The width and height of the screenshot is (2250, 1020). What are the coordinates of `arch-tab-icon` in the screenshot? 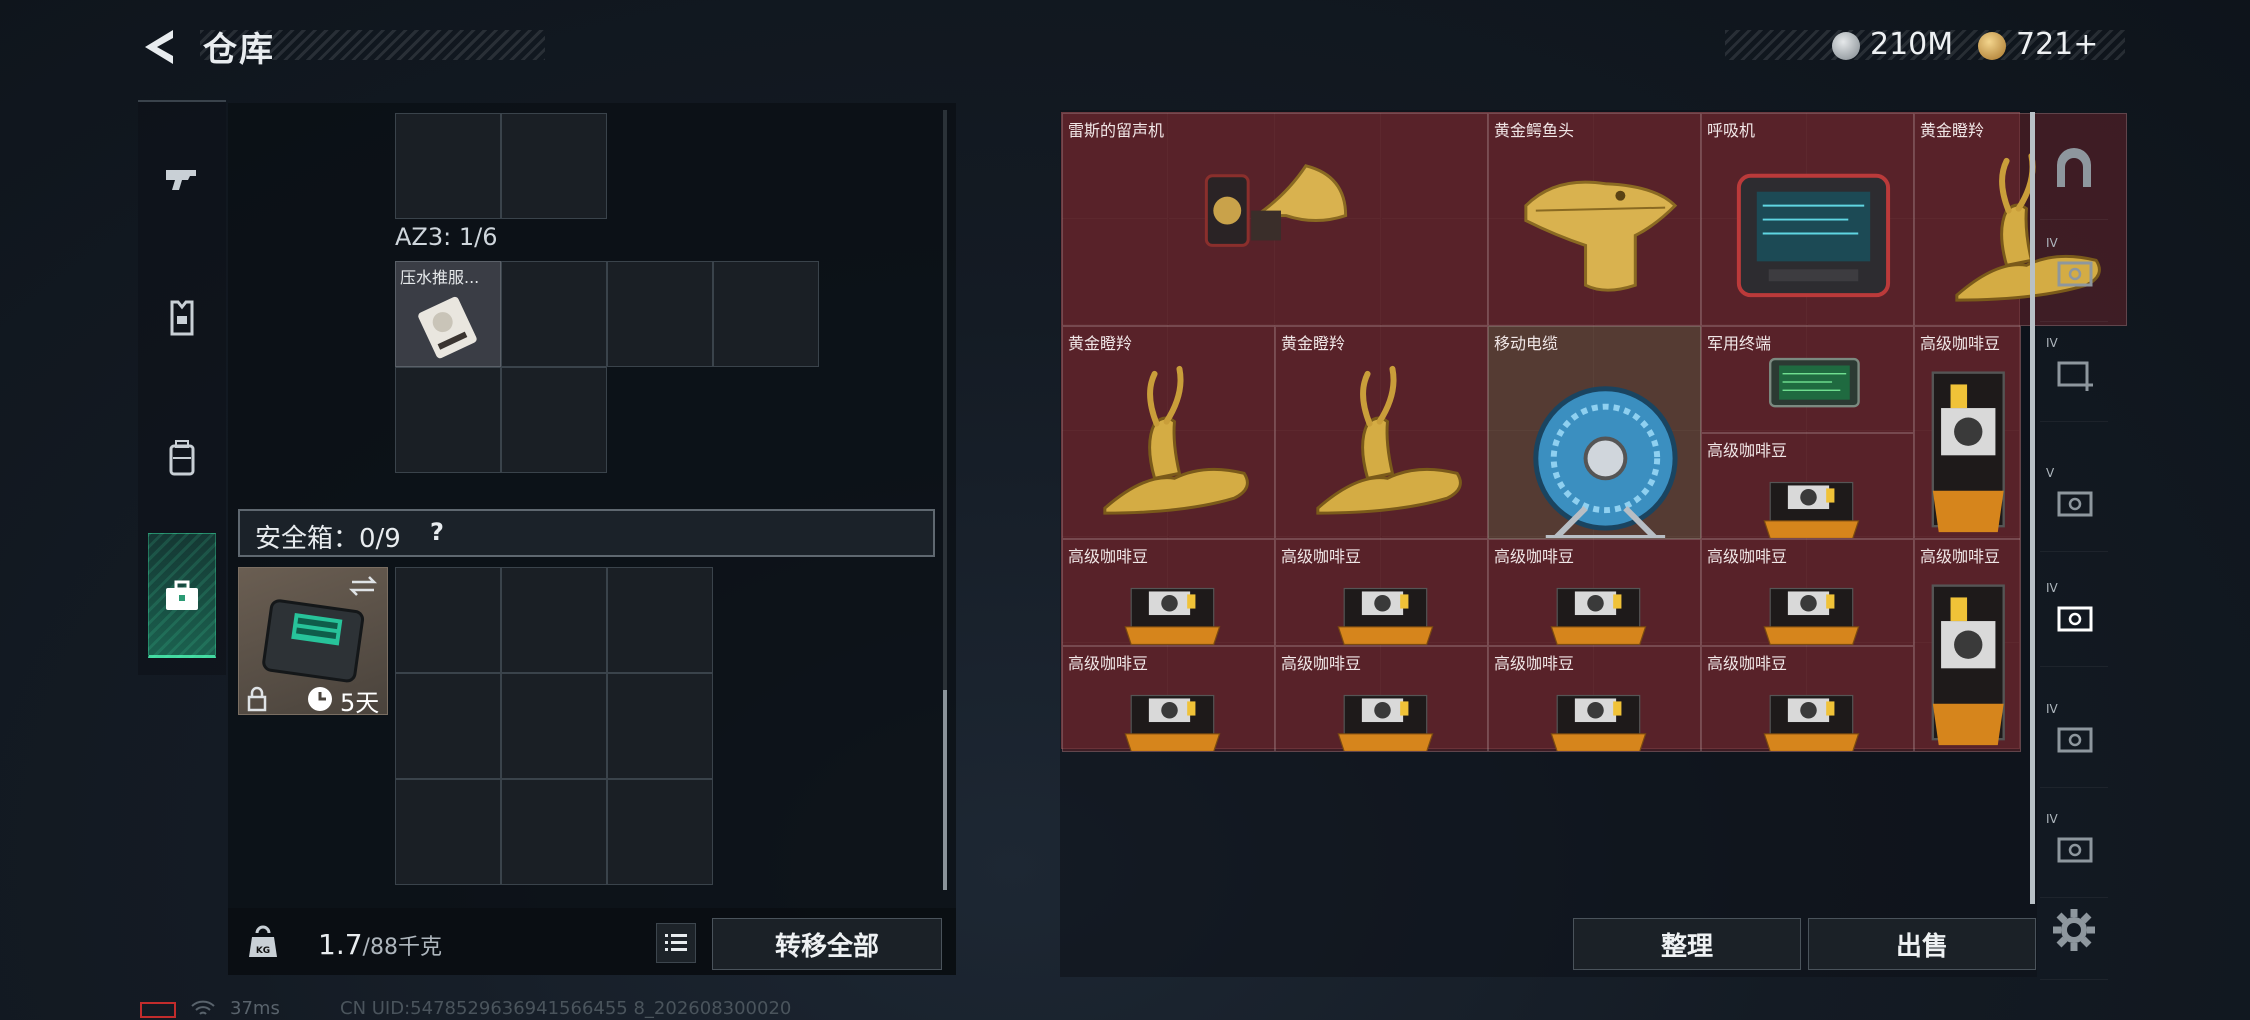 It's located at (2074, 167).